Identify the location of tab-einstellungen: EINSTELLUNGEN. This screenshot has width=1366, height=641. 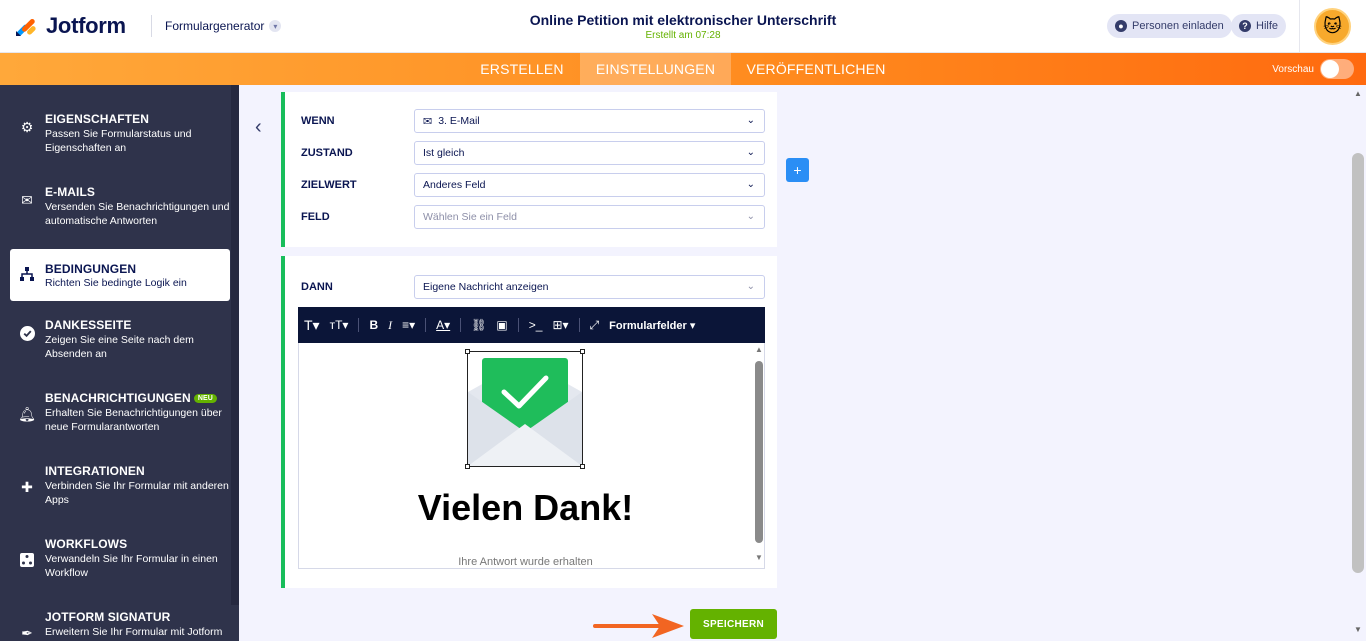
(655, 69).